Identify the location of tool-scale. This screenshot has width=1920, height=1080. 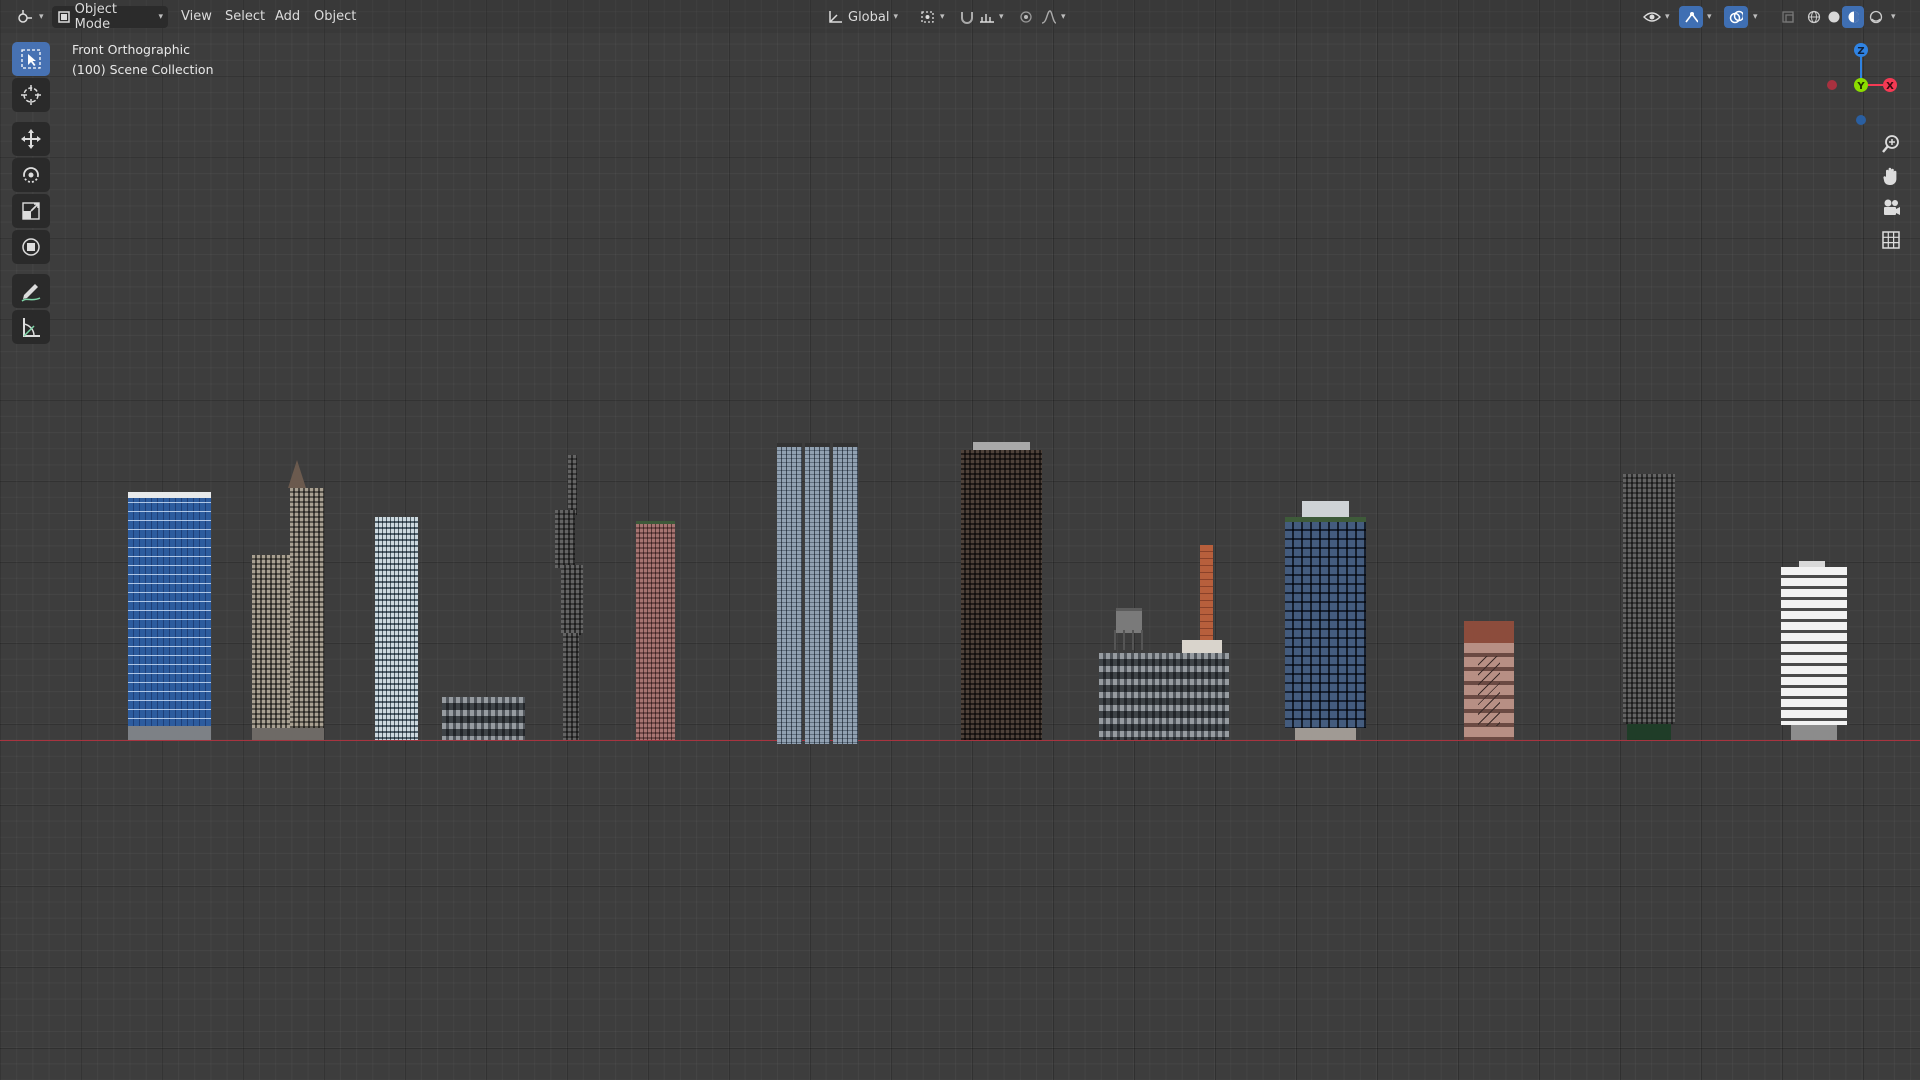
(31, 211).